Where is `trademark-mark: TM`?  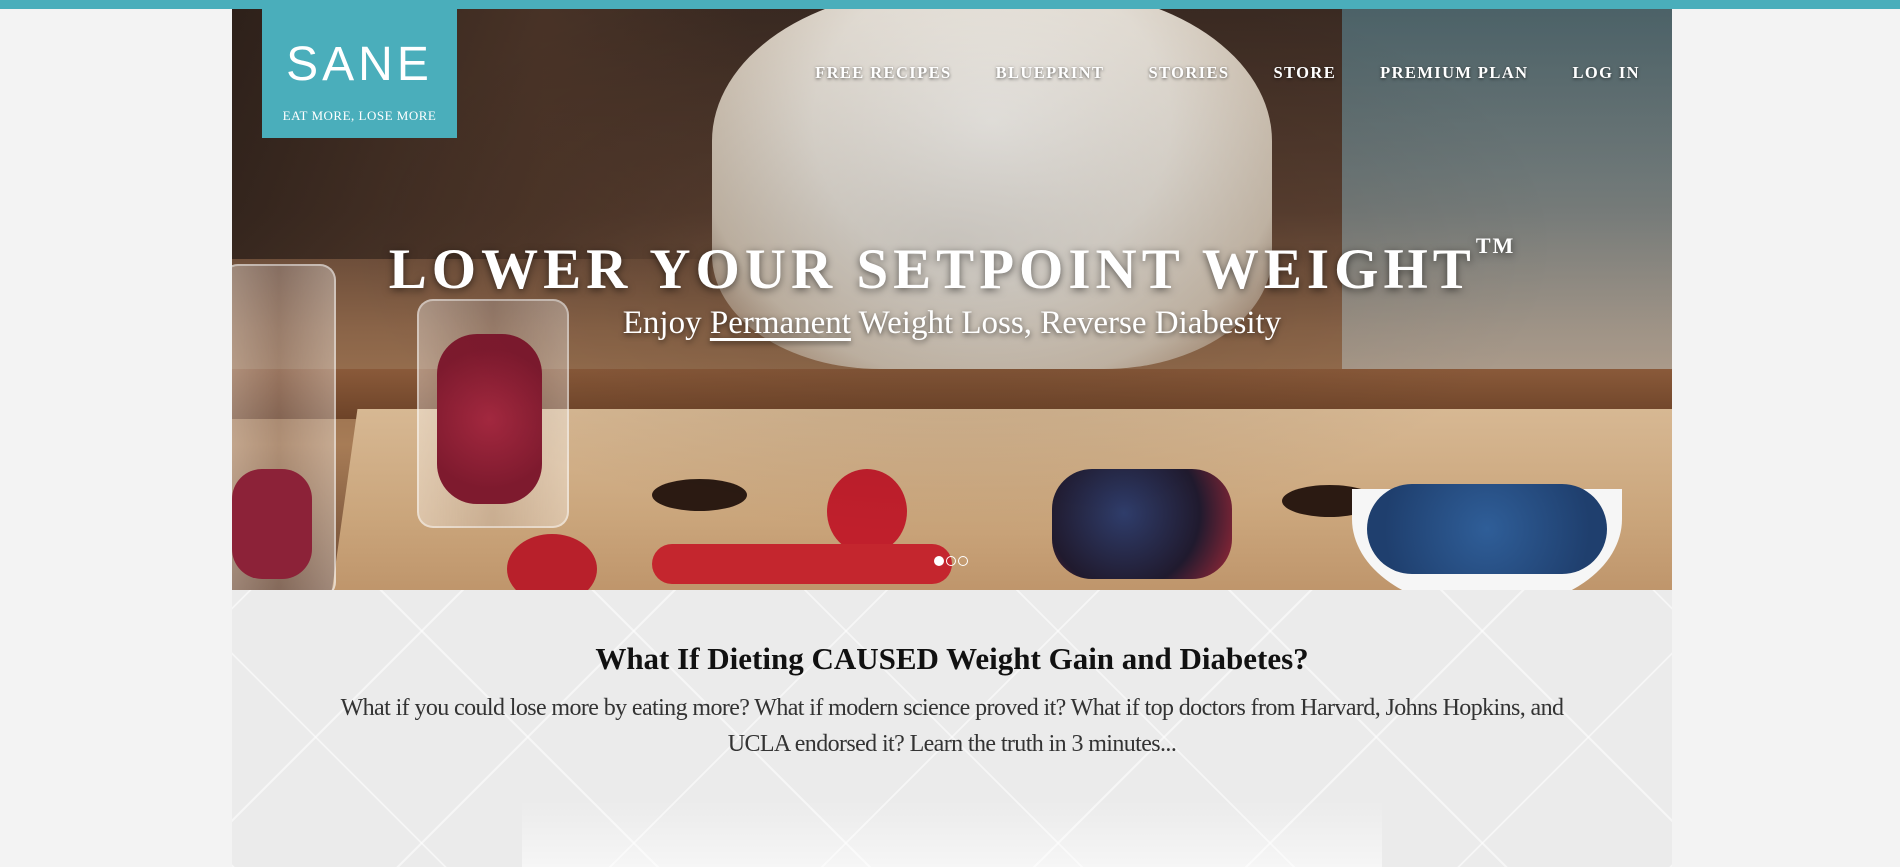 trademark-mark: TM is located at coordinates (1495, 245).